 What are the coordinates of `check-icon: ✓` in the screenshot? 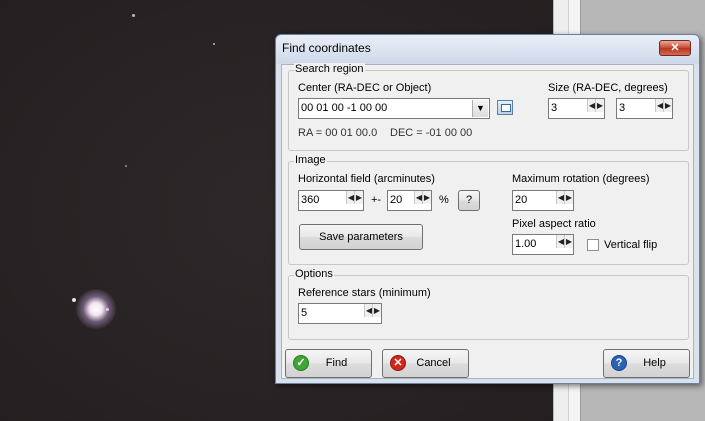 It's located at (301, 363).